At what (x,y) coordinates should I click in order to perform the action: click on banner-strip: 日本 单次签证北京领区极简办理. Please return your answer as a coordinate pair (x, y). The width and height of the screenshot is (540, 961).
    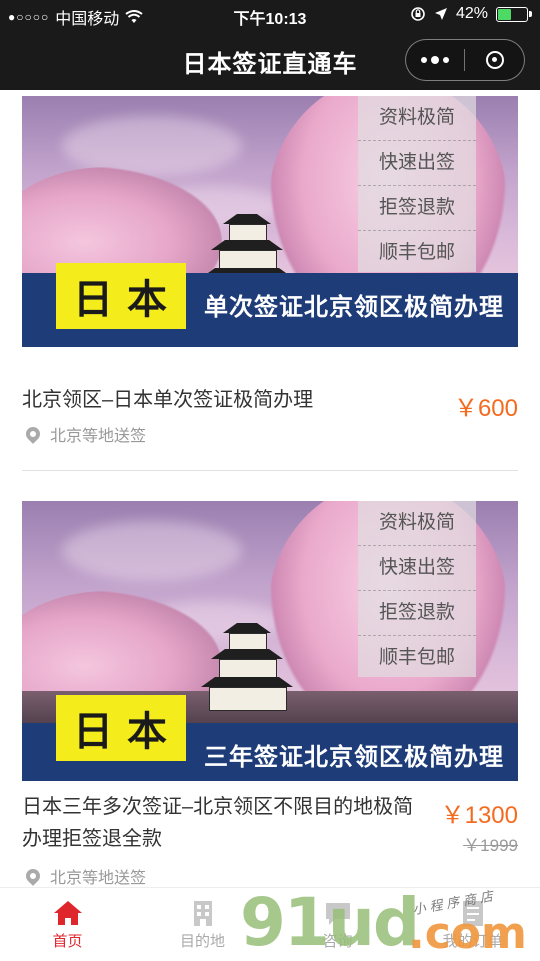
    Looking at the image, I should click on (270, 305).